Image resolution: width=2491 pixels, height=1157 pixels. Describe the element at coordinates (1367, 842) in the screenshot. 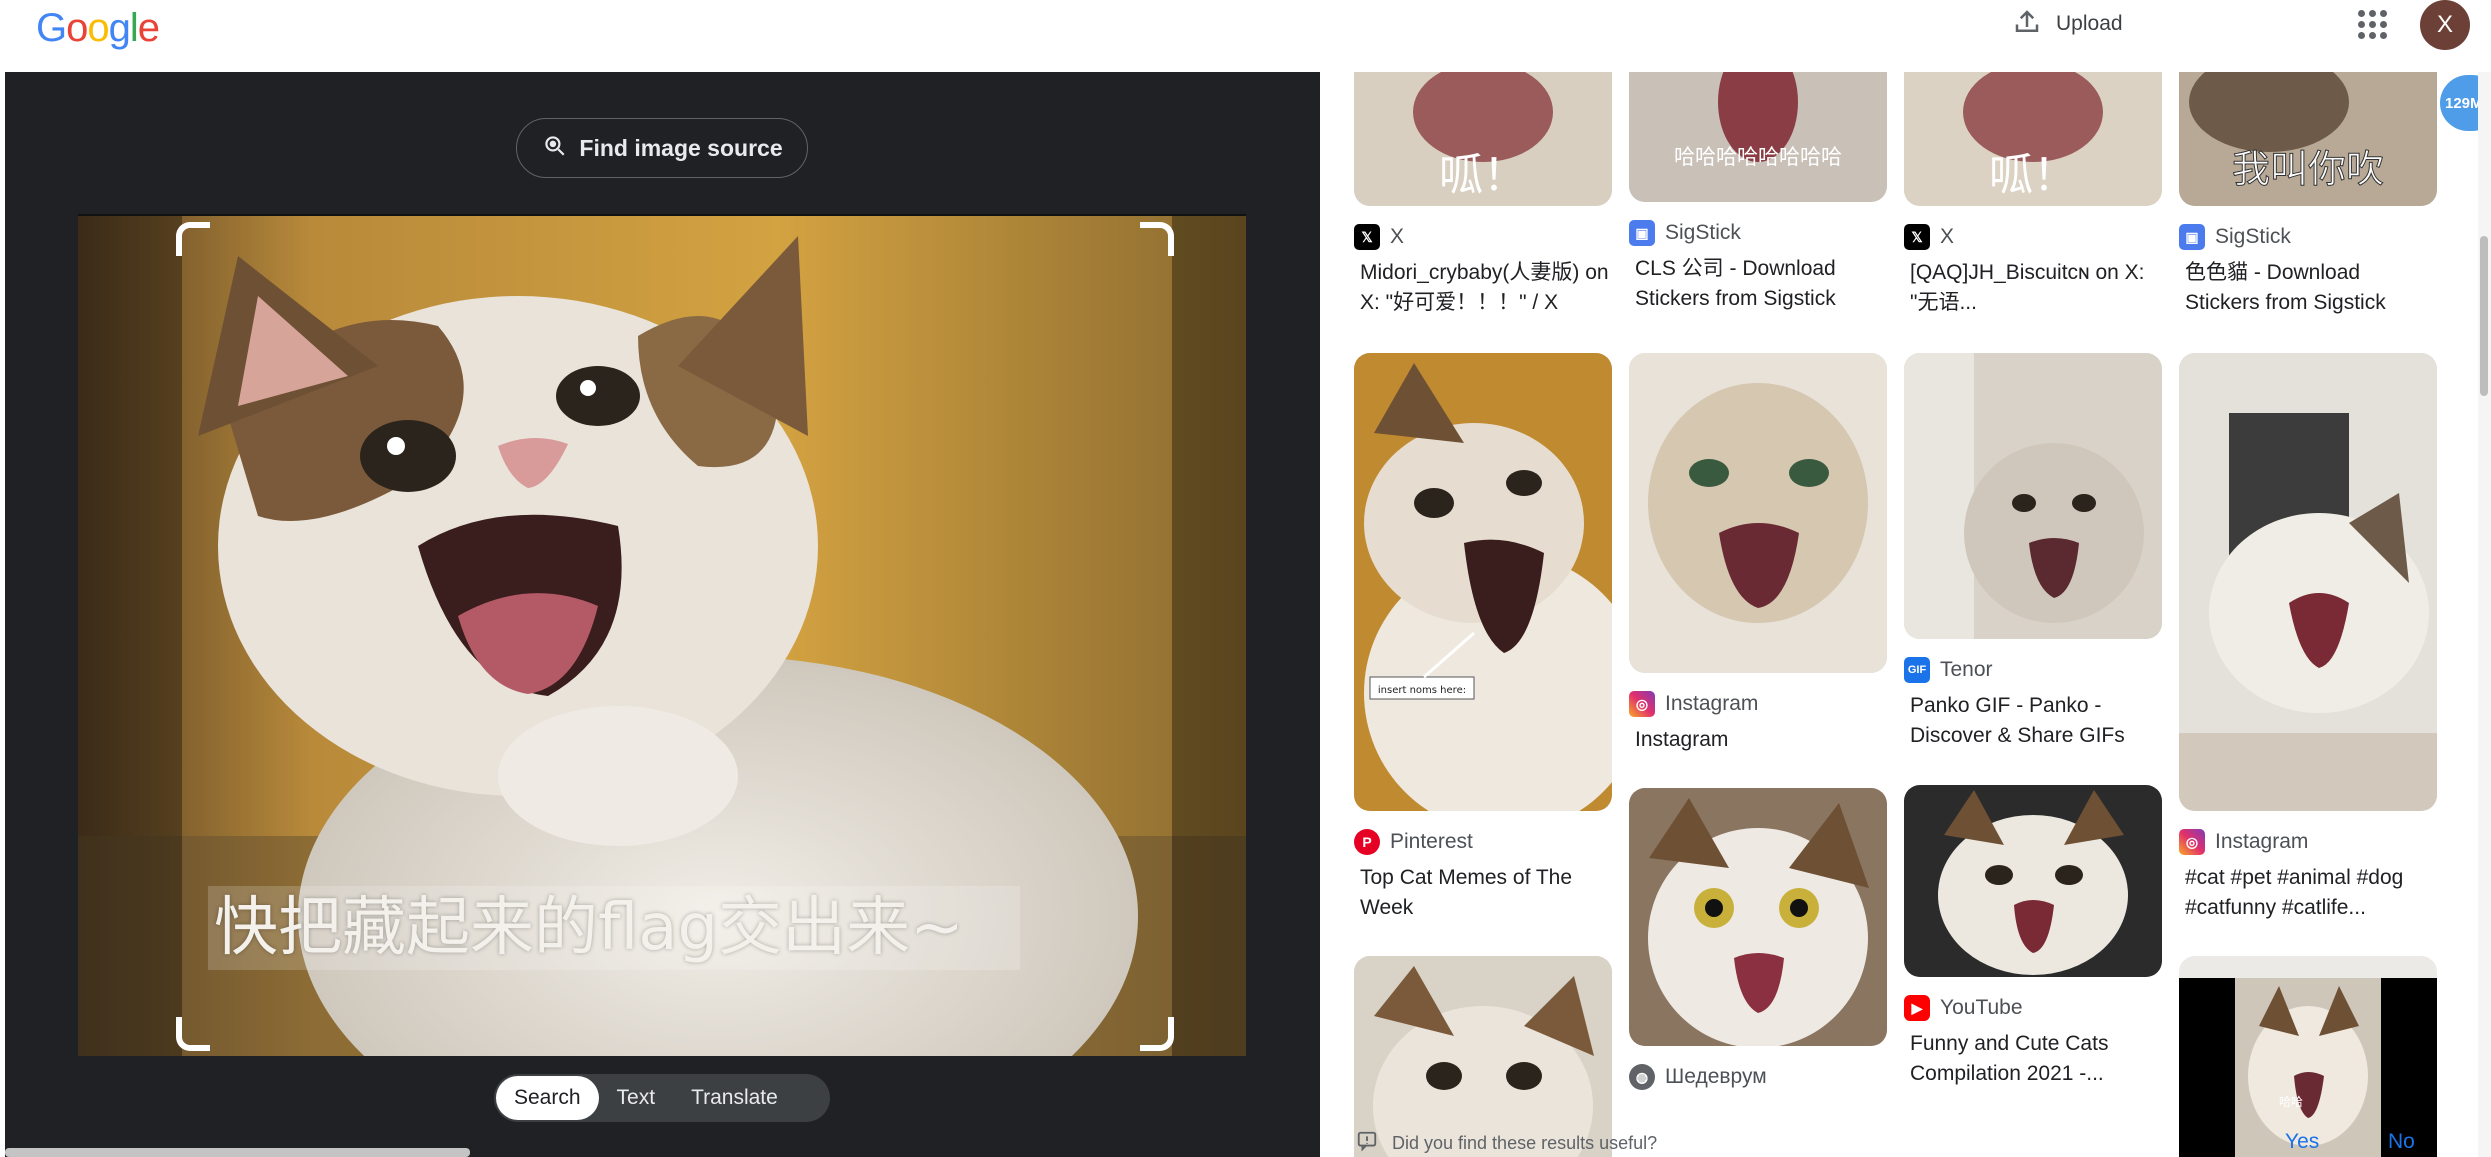

I see `pinterest-icon: P` at that location.